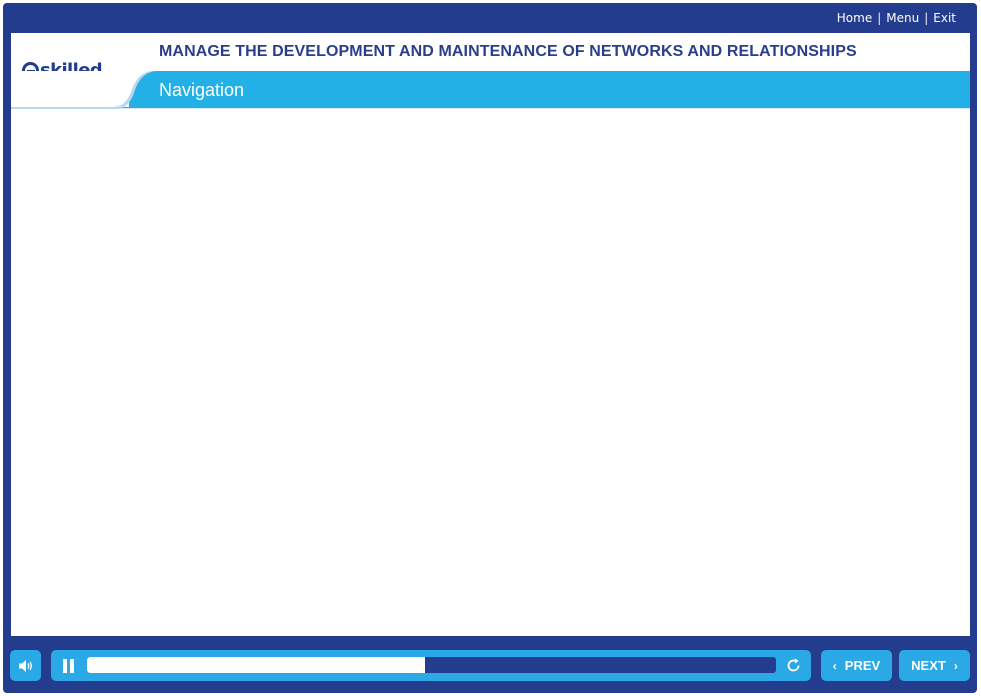  Describe the element at coordinates (928, 665) in the screenshot. I see `next-label: NEXT` at that location.